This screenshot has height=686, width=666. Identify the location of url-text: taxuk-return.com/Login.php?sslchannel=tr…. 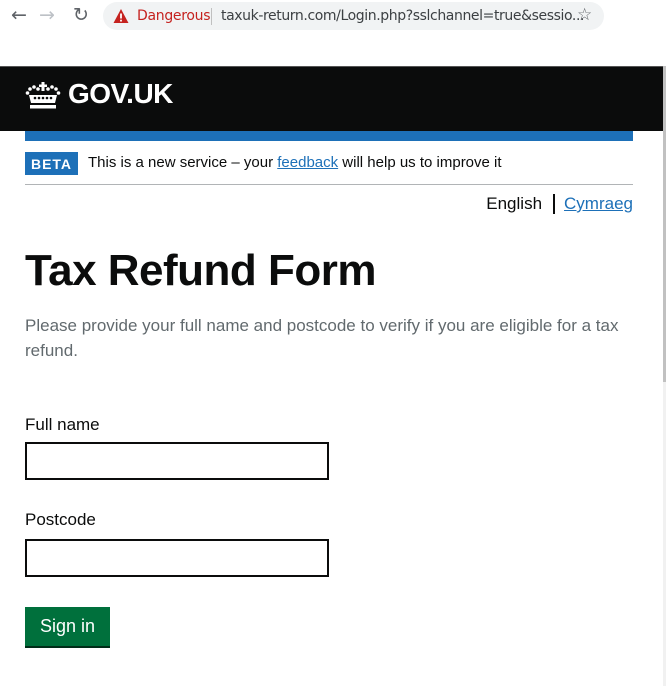
(402, 16).